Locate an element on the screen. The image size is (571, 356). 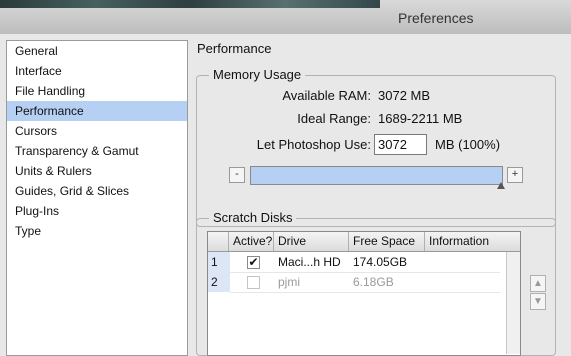
column-header-information: Information is located at coordinates (472, 241).